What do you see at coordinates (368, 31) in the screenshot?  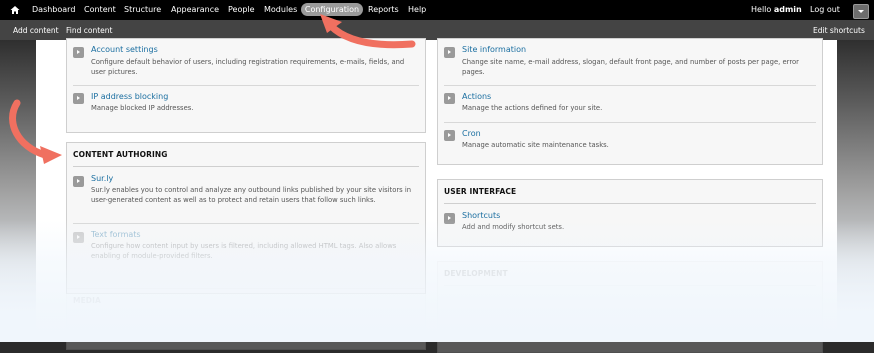 I see `annotation-arrow-configuration` at bounding box center [368, 31].